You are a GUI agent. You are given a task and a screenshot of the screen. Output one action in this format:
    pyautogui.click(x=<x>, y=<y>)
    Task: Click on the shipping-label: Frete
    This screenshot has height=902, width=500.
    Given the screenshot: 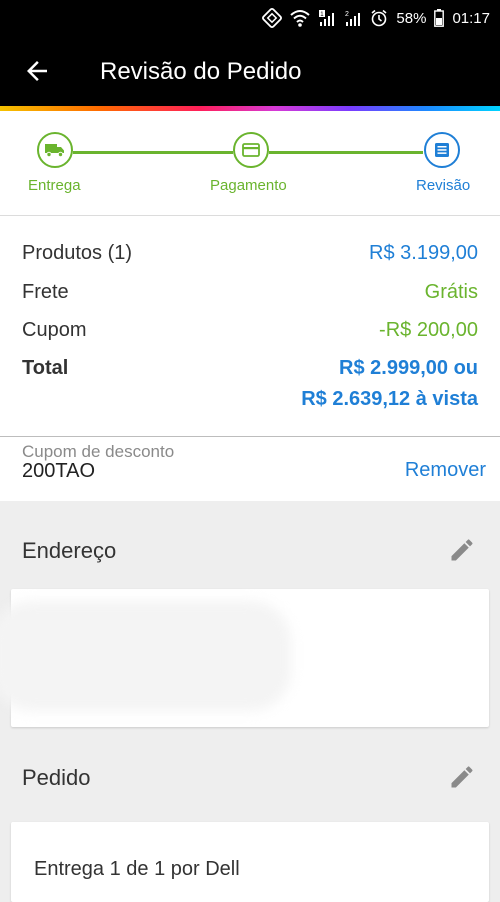 What is the action you would take?
    pyautogui.click(x=45, y=292)
    